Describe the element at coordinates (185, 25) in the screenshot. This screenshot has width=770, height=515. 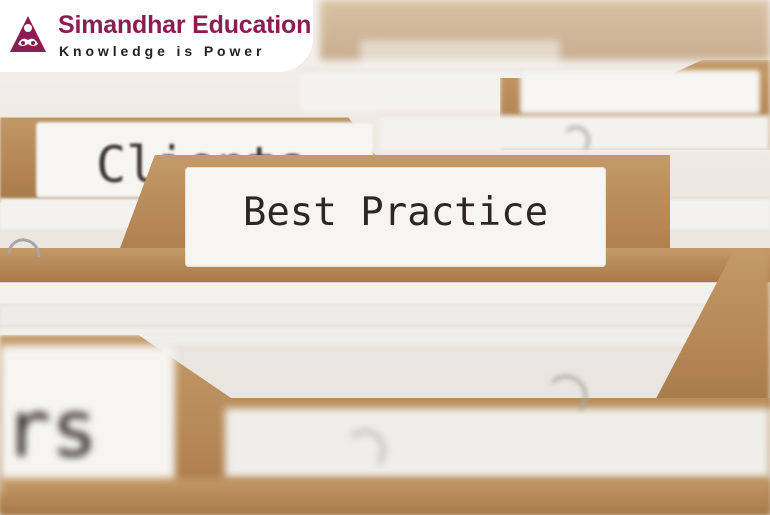
I see `brand-name: Simandhar Education` at that location.